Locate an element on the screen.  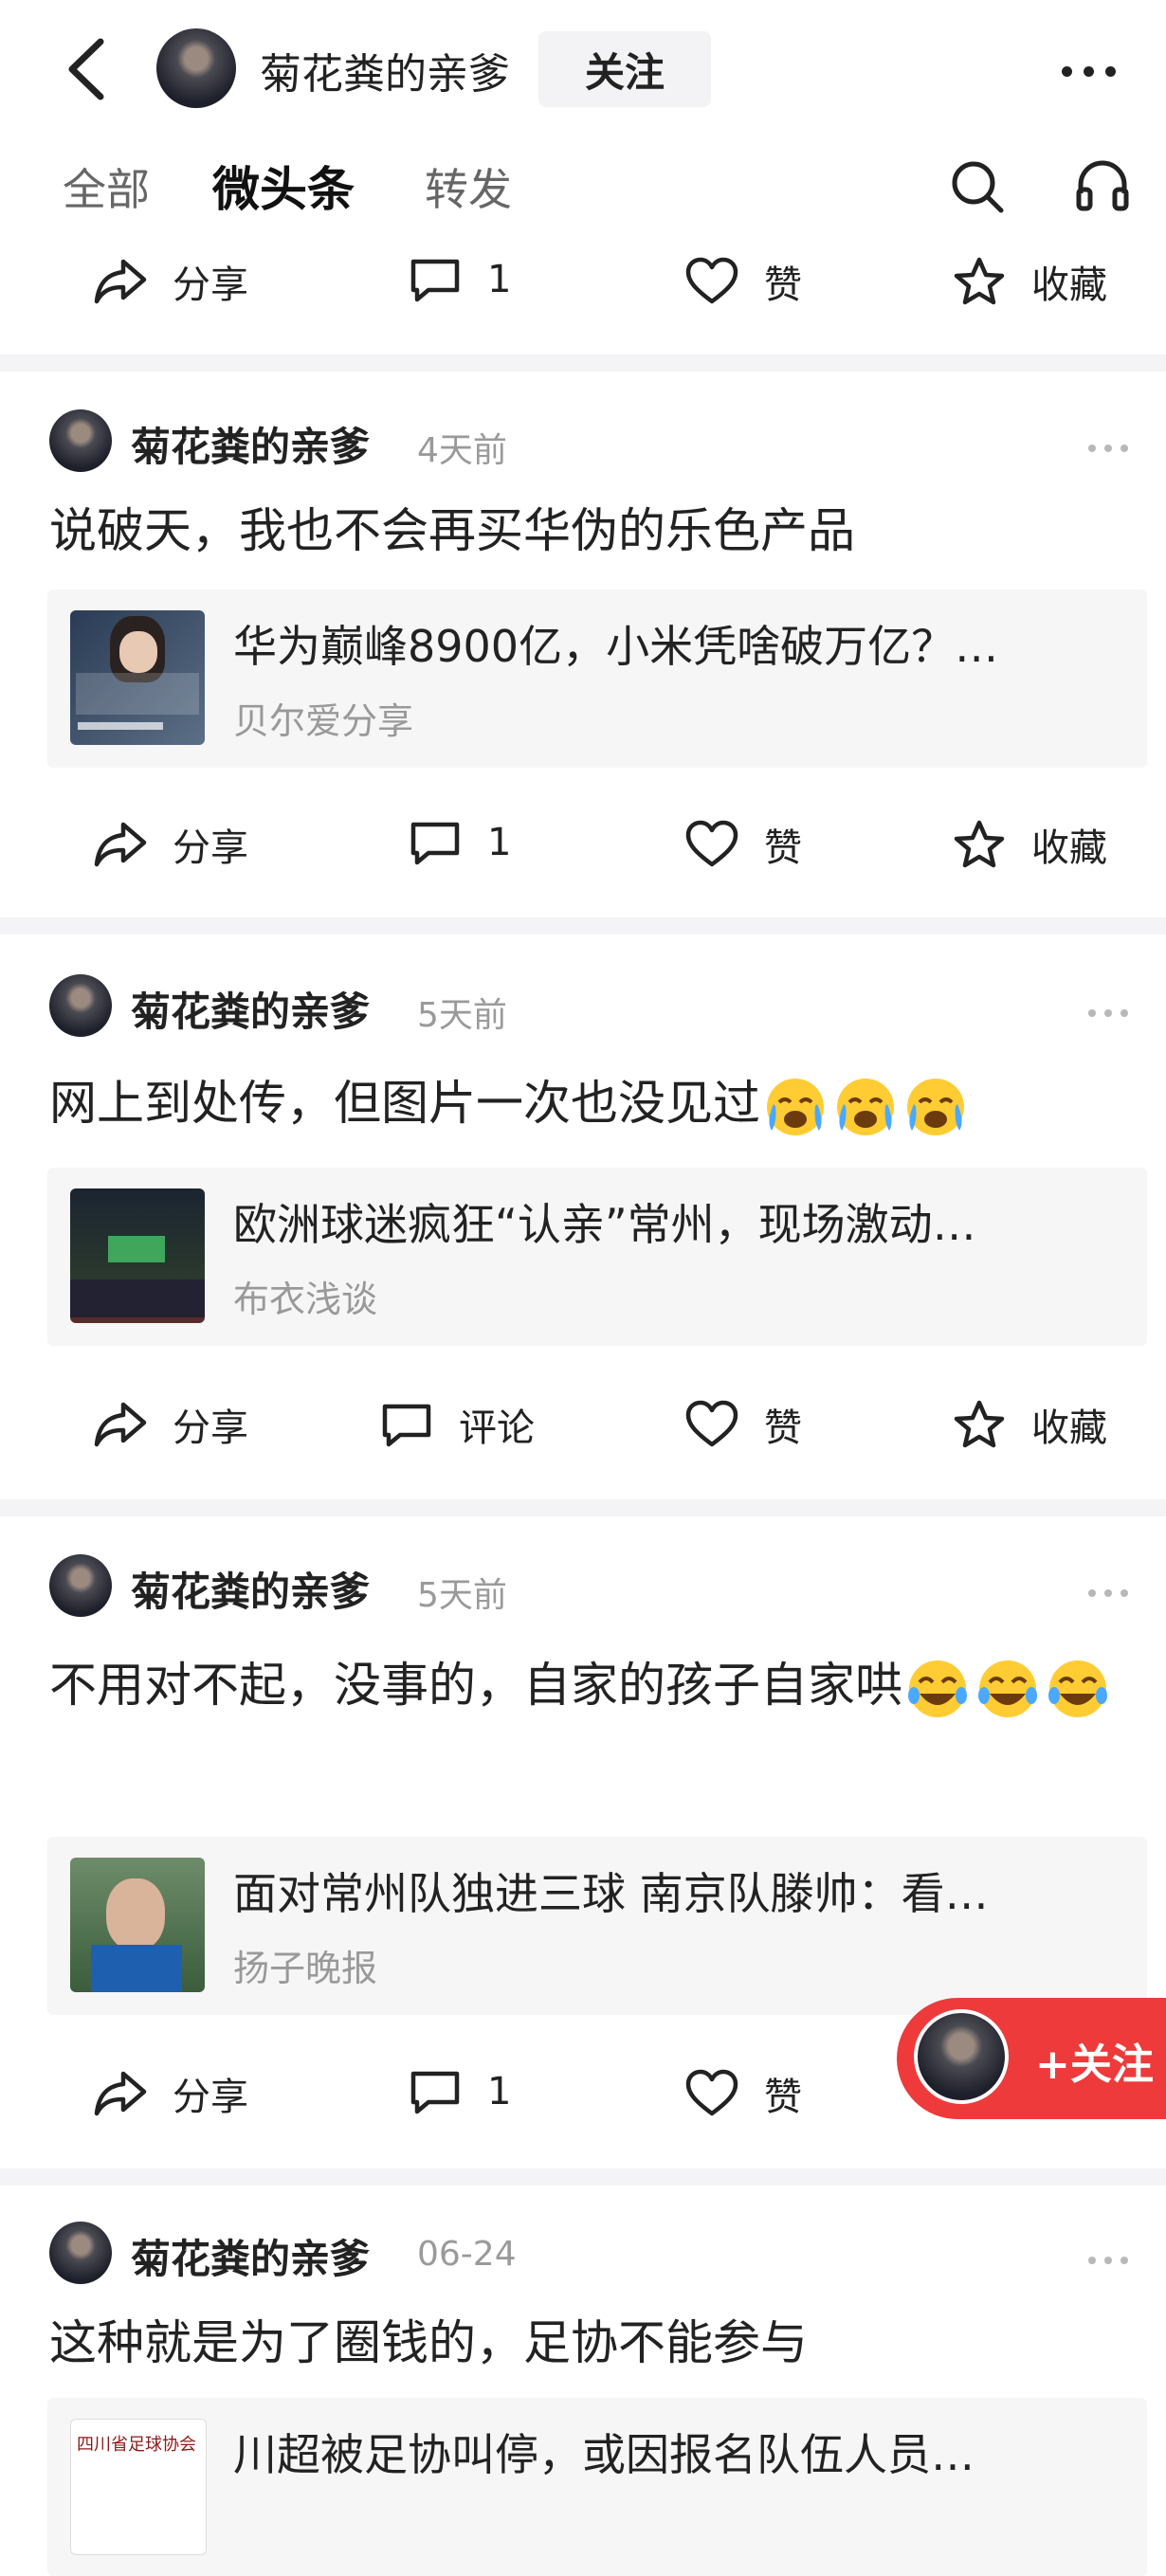
action-bar: 分享 评论 赞 收藏 is located at coordinates (583, 1422).